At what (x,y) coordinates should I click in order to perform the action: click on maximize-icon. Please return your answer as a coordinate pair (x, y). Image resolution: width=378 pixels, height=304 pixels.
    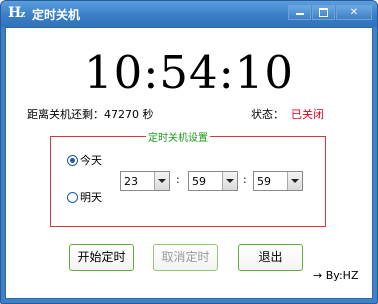
    Looking at the image, I should click on (323, 12).